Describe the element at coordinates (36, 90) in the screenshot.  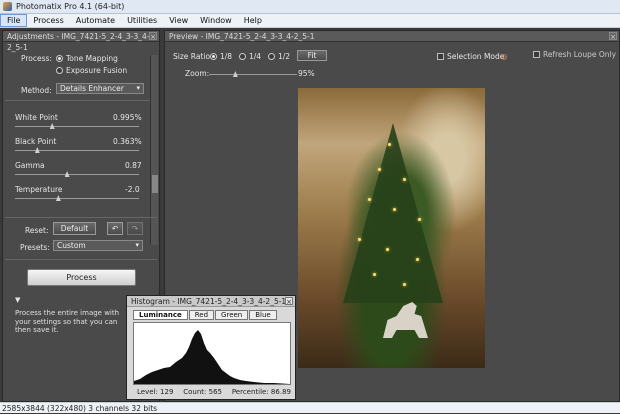
I see `method-label: Method:` at that location.